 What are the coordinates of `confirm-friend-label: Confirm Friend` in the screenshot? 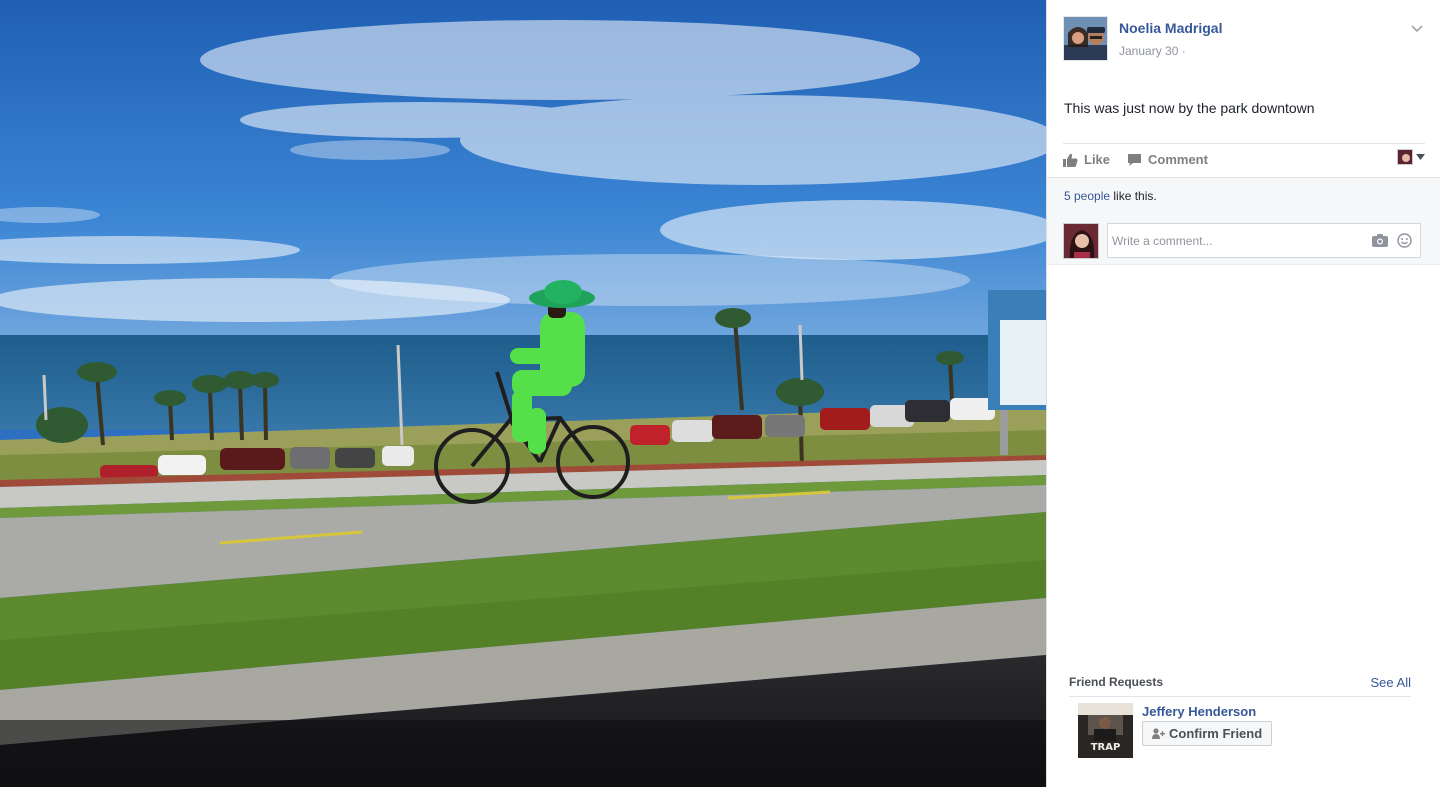 It's located at (1216, 733).